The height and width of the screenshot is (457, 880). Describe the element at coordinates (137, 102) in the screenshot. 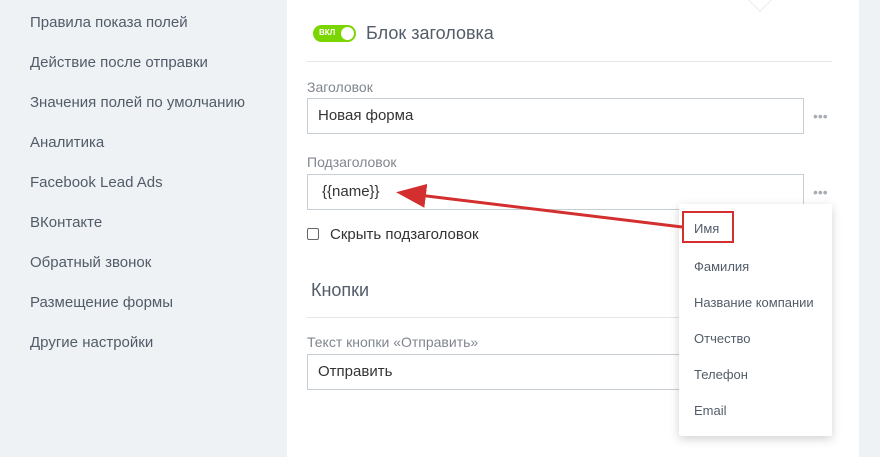

I see `sidebar-item-default-field-values: Значения полей по умолчанию` at that location.